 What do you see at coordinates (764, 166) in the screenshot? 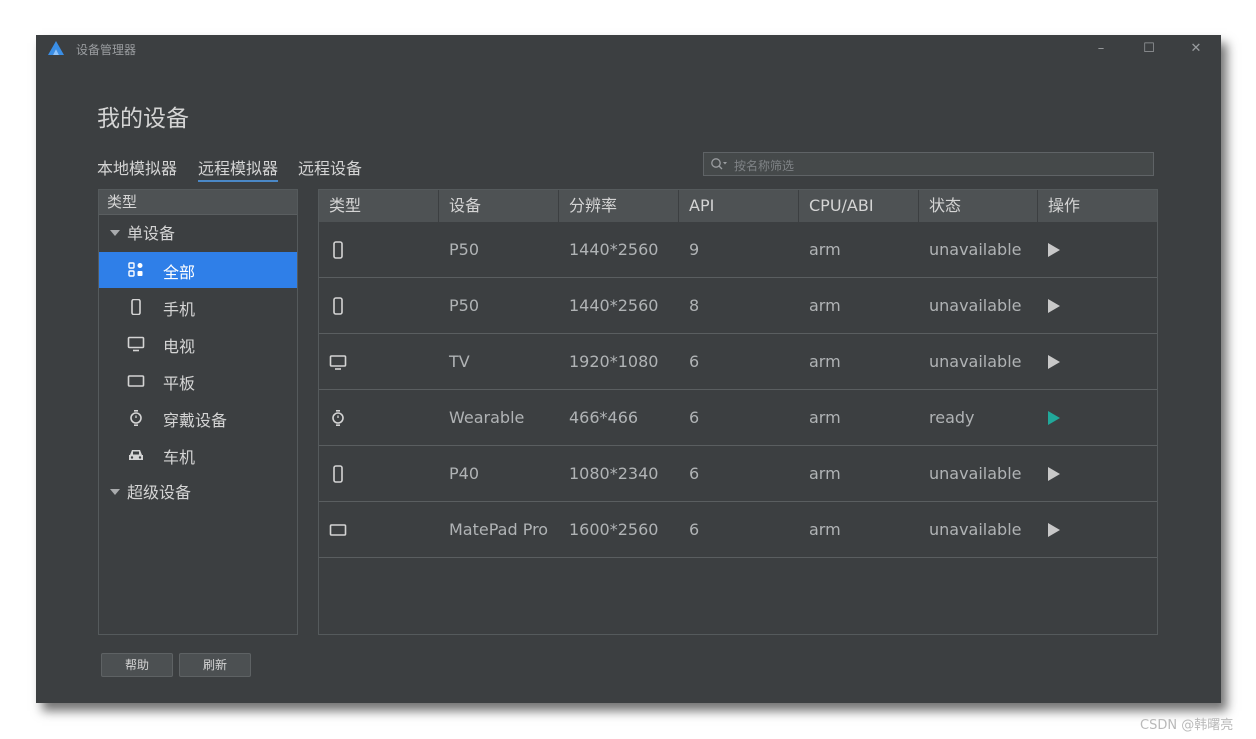
I see `search-placeholder: 按名称筛选` at bounding box center [764, 166].